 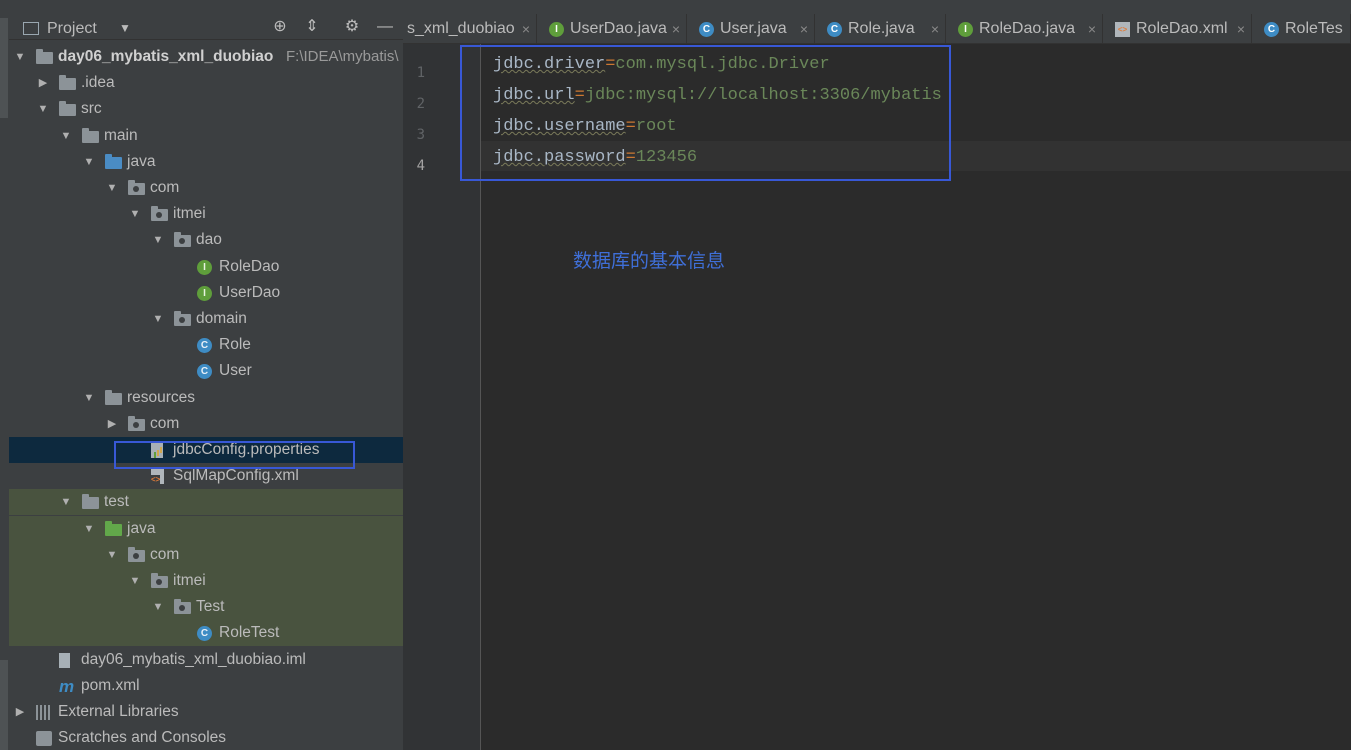 I want to click on tree-item: ▶ .idea, so click(x=206, y=83).